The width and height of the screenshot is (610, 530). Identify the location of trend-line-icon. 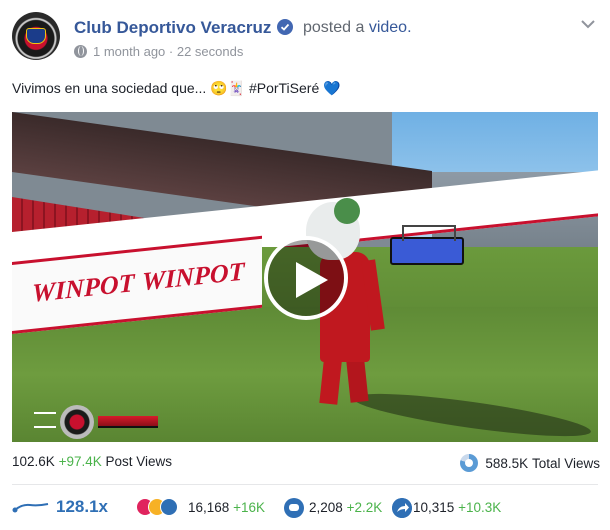
(30, 508).